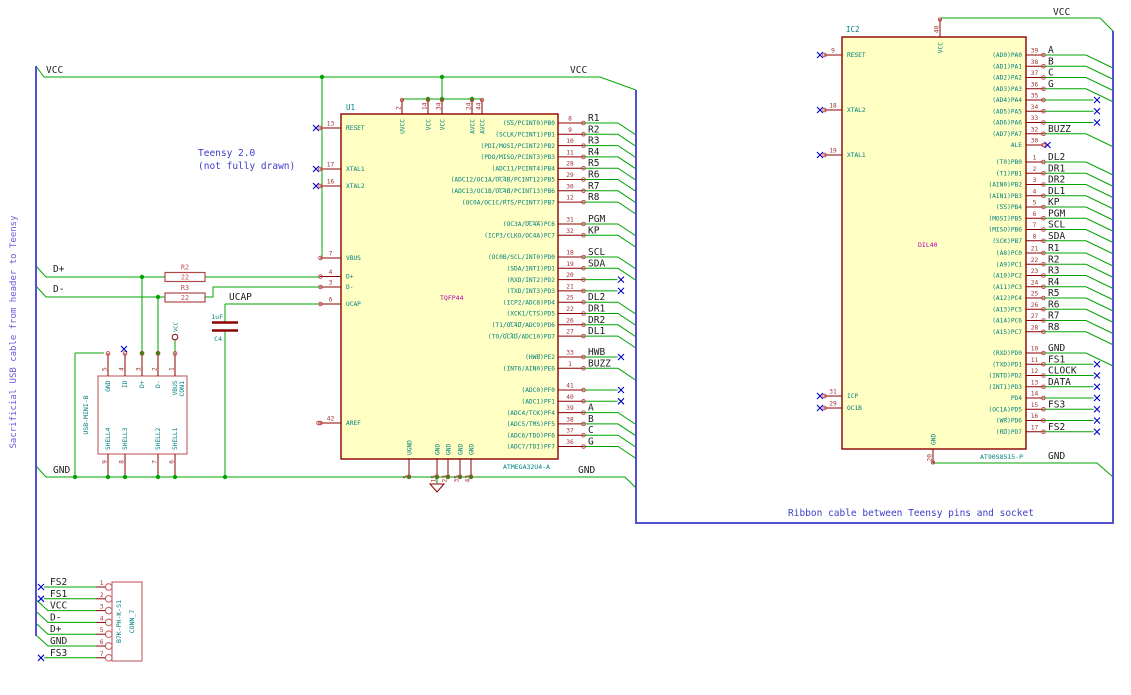  What do you see at coordinates (1054, 248) in the screenshot?
I see `net-label: R1` at bounding box center [1054, 248].